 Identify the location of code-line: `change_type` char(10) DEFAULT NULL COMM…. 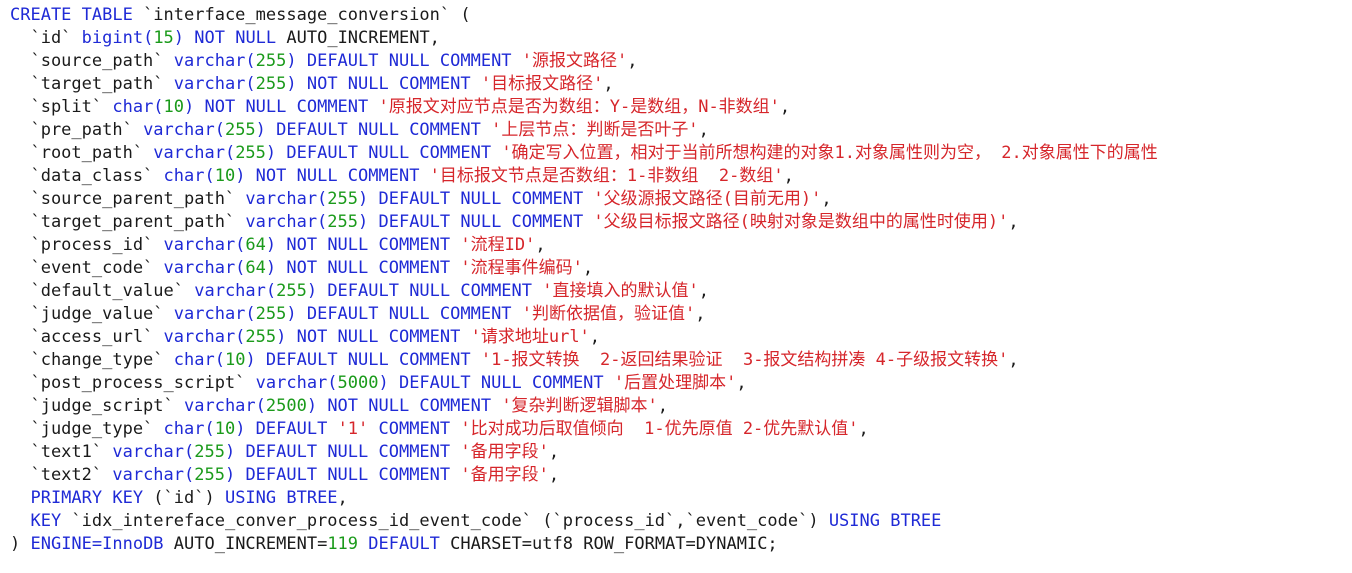
(681, 360).